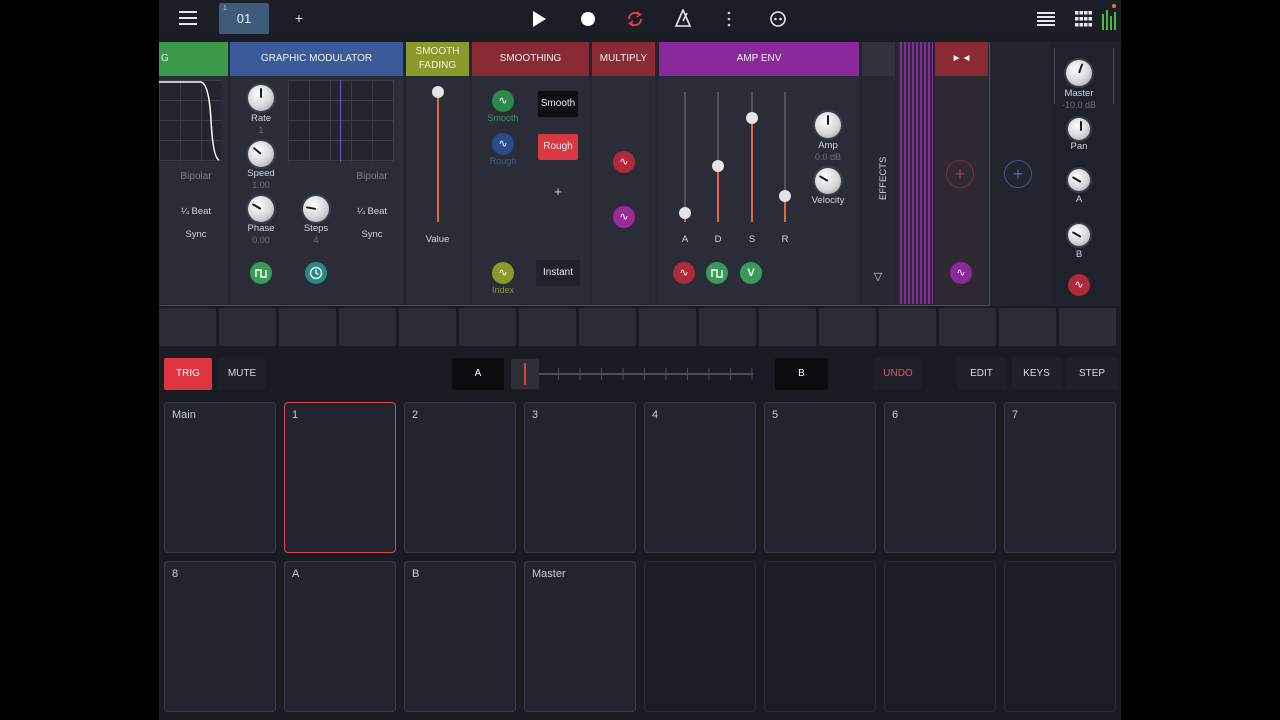 This screenshot has height=720, width=1280. I want to click on pad: Main, so click(220, 477).